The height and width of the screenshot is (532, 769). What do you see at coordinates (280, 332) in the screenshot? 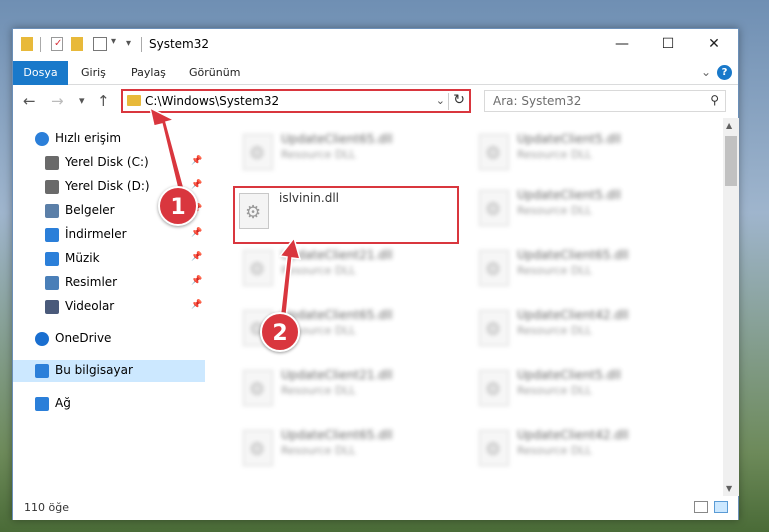
I see `step-2-badge: 2` at bounding box center [280, 332].